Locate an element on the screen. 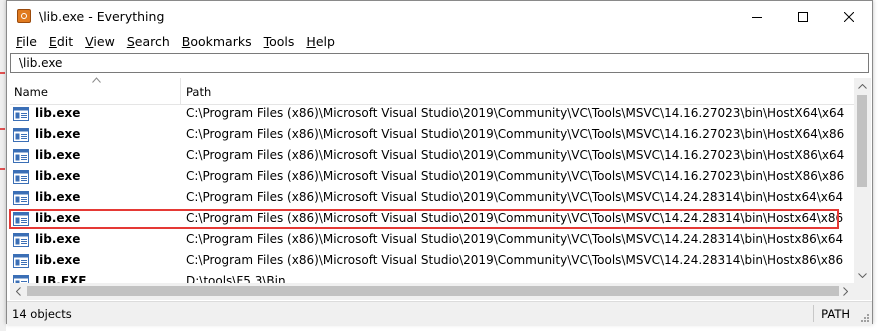 This screenshot has height=331, width=879. resize-grip-icon is located at coordinates (865, 318).